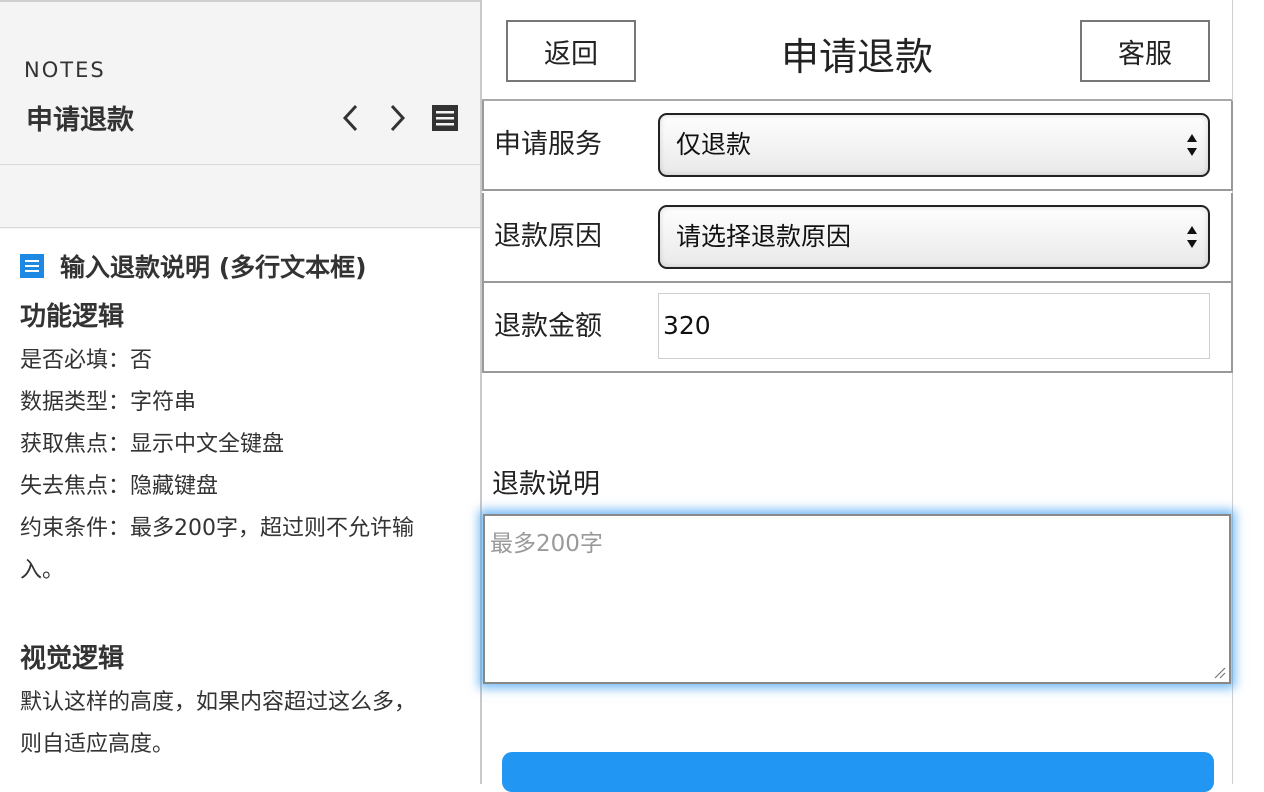  Describe the element at coordinates (764, 236) in the screenshot. I see `refund-reason-value: 请选择退款原因` at that location.